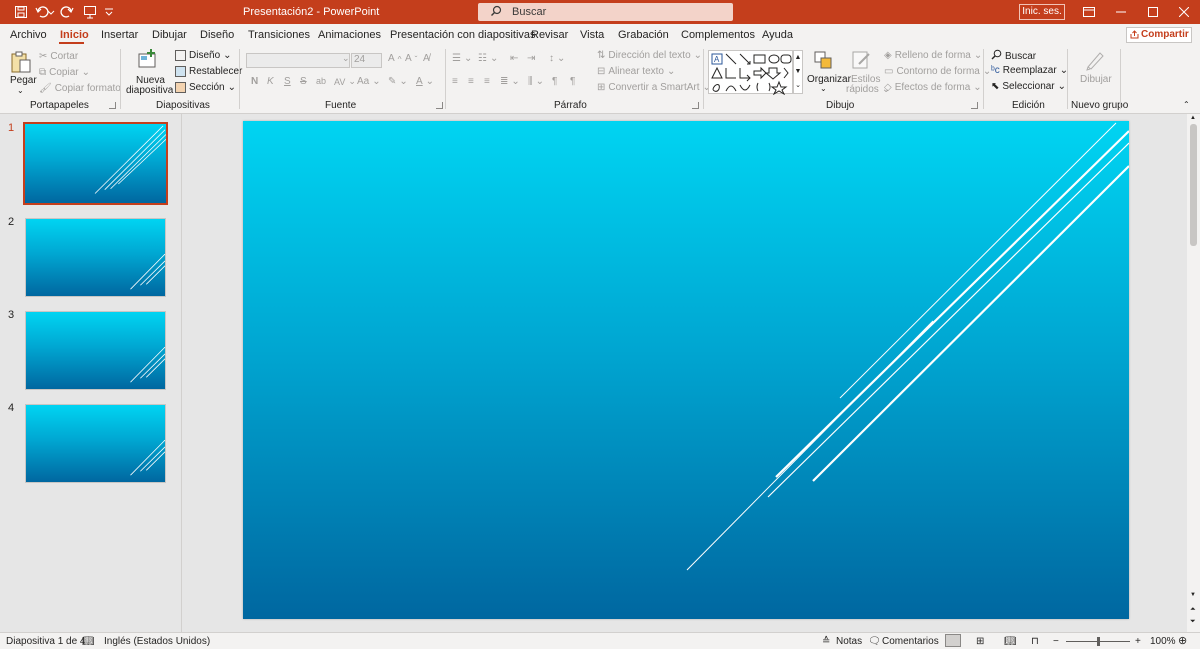  I want to click on tab-ayuda: Ayuda, so click(777, 35).